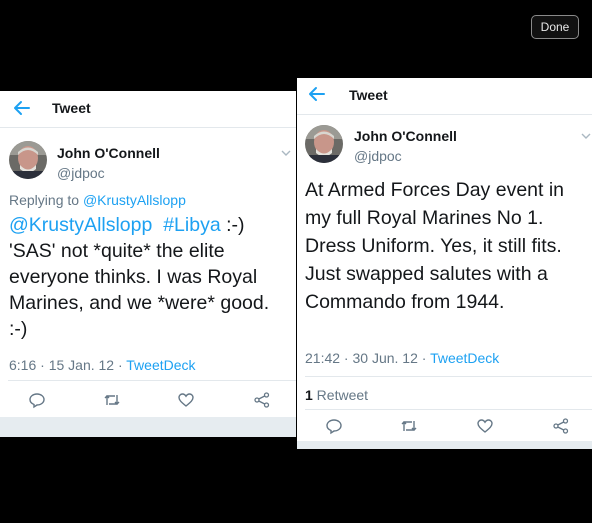 The height and width of the screenshot is (523, 592). What do you see at coordinates (340, 395) in the screenshot?
I see `retweet-count-label: Retweet` at bounding box center [340, 395].